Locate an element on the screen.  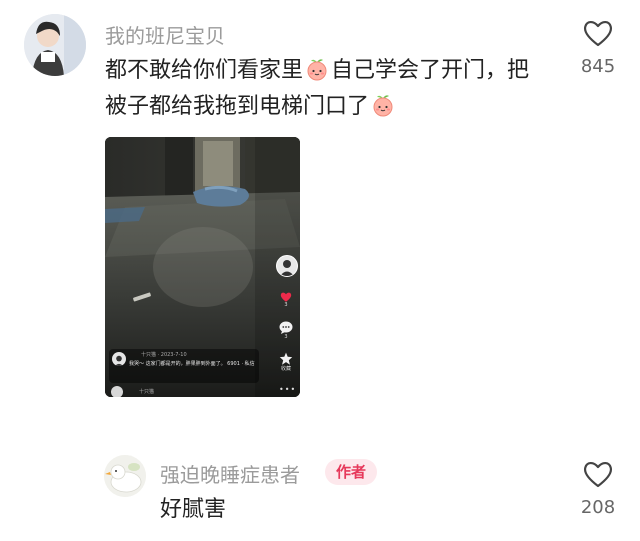
next-overlay-avatar is located at coordinates (117, 391).